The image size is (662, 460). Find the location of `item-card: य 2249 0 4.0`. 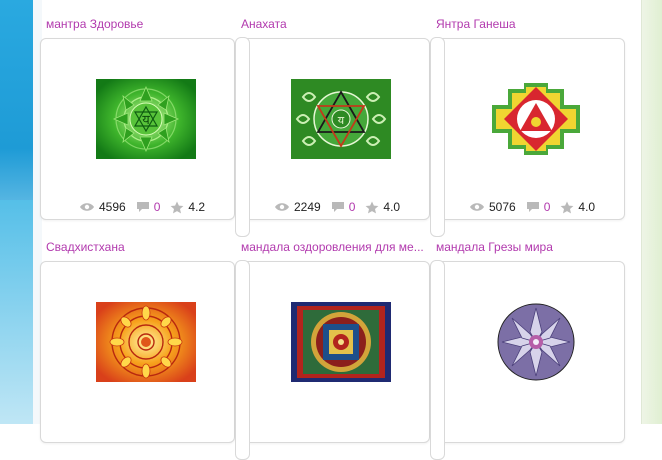

item-card: य 2249 0 4.0 is located at coordinates (332, 129).